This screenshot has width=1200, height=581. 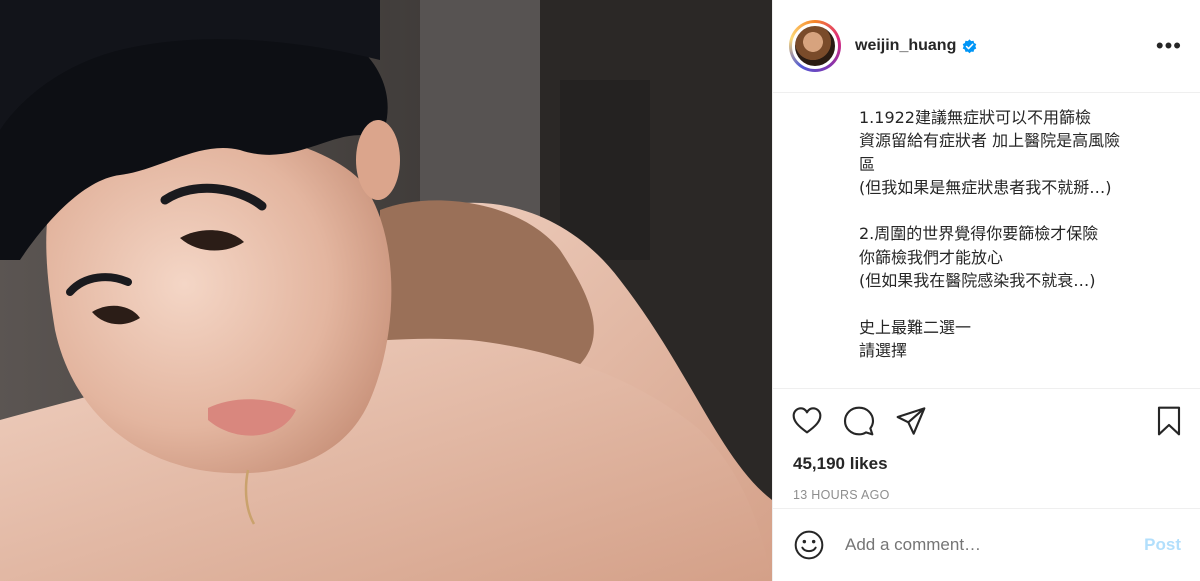 I want to click on more-horizontal-icon: •••, so click(x=1169, y=46).